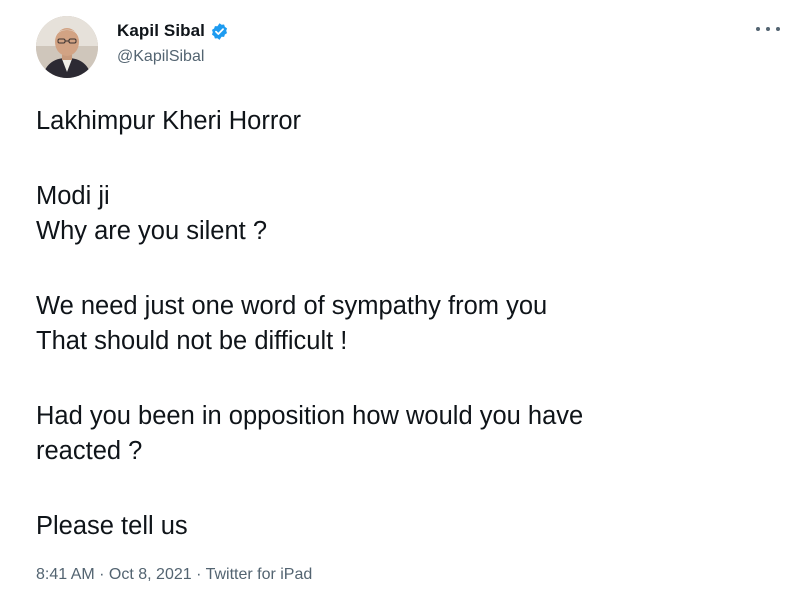  Describe the element at coordinates (112, 526) in the screenshot. I see `tweet-line: Please tell us` at that location.